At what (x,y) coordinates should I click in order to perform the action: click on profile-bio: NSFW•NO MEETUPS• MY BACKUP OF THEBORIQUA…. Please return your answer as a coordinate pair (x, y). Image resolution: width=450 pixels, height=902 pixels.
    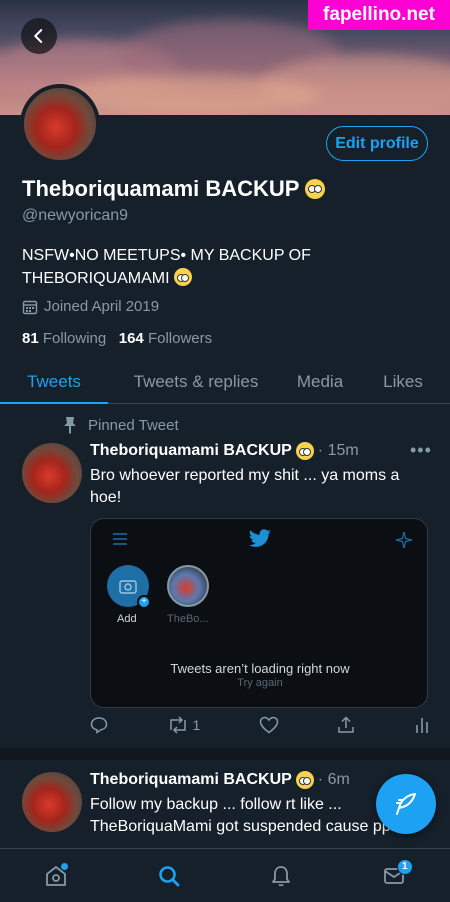
    Looking at the image, I should click on (227, 267).